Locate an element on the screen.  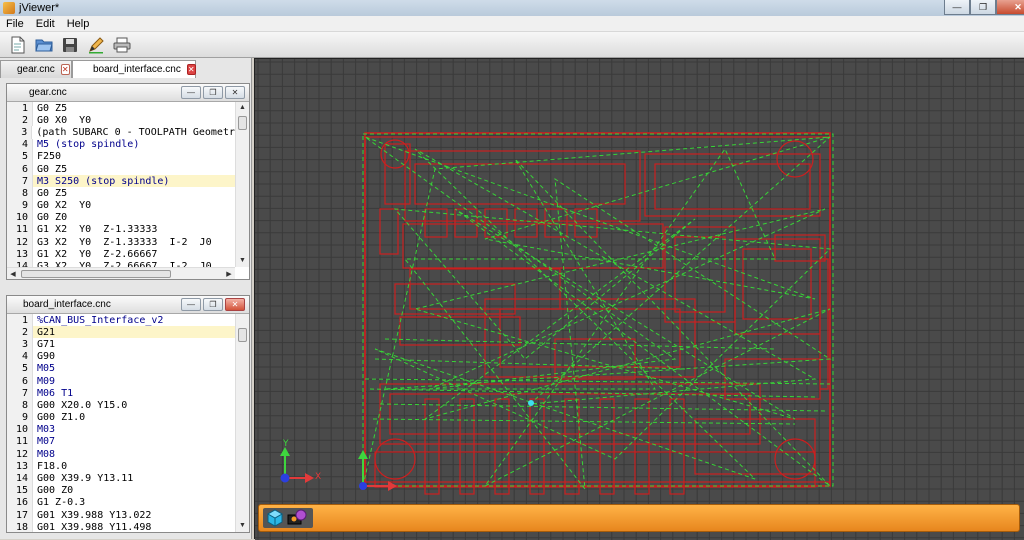
app-icon is located at coordinates (9, 8).